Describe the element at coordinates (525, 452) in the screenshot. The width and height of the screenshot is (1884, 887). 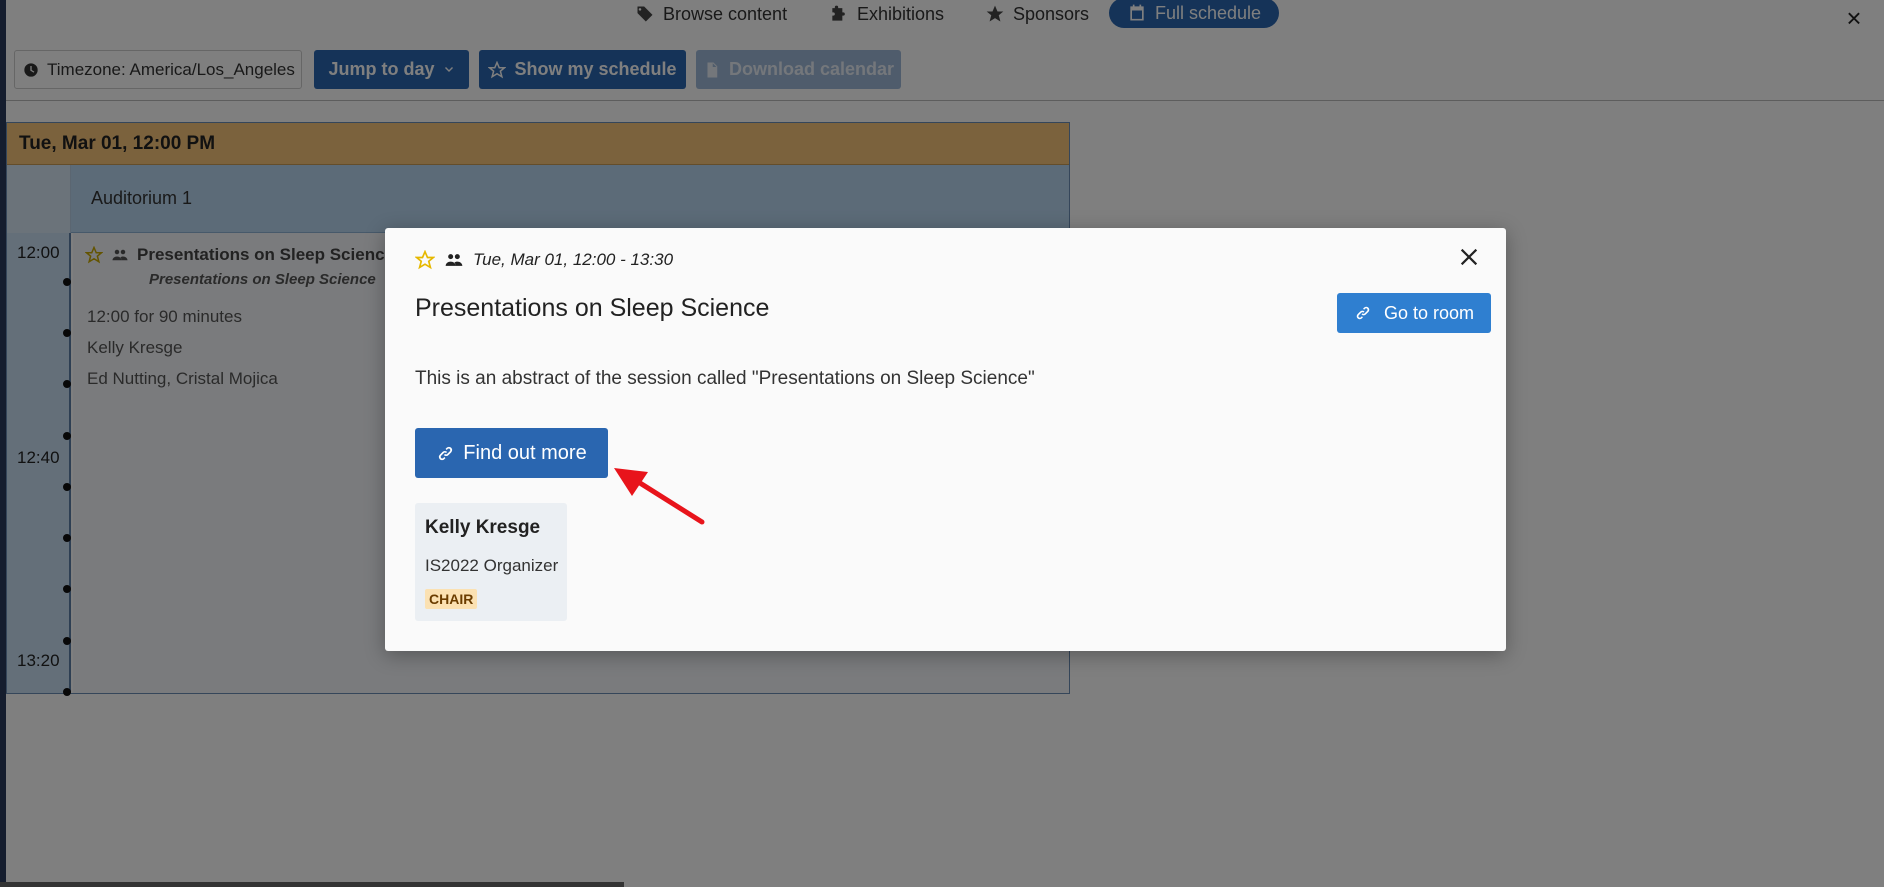
I see `find-out-more-label: Find out more` at that location.